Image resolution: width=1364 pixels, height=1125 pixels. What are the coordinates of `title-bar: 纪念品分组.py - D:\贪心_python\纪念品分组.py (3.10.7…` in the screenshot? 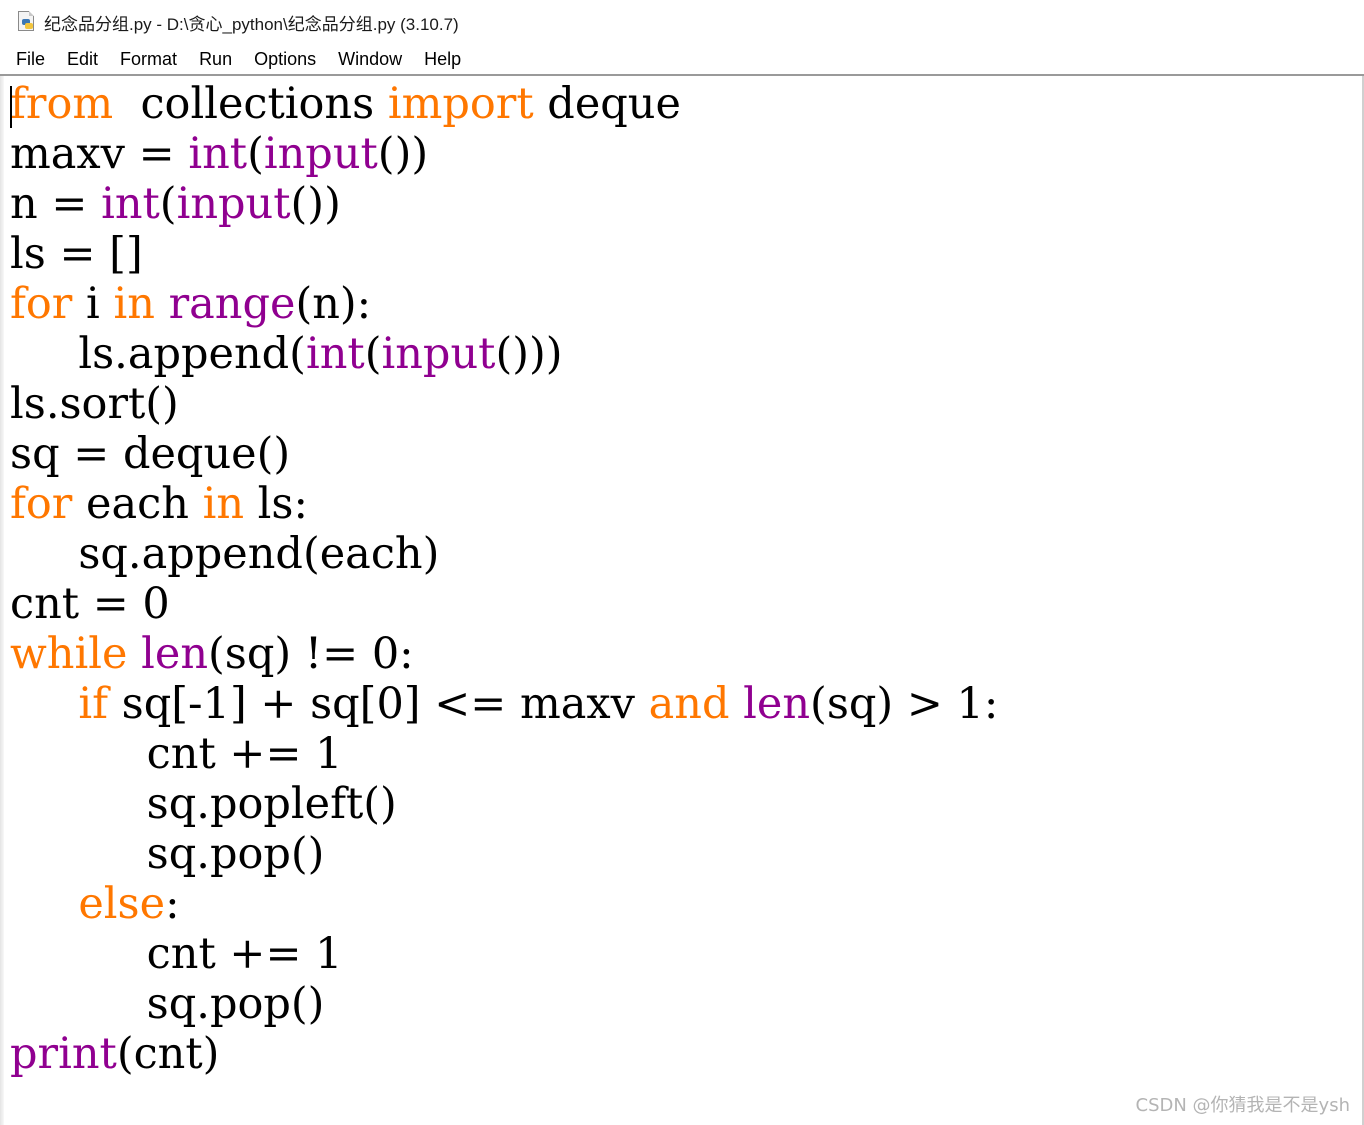 It's located at (682, 22).